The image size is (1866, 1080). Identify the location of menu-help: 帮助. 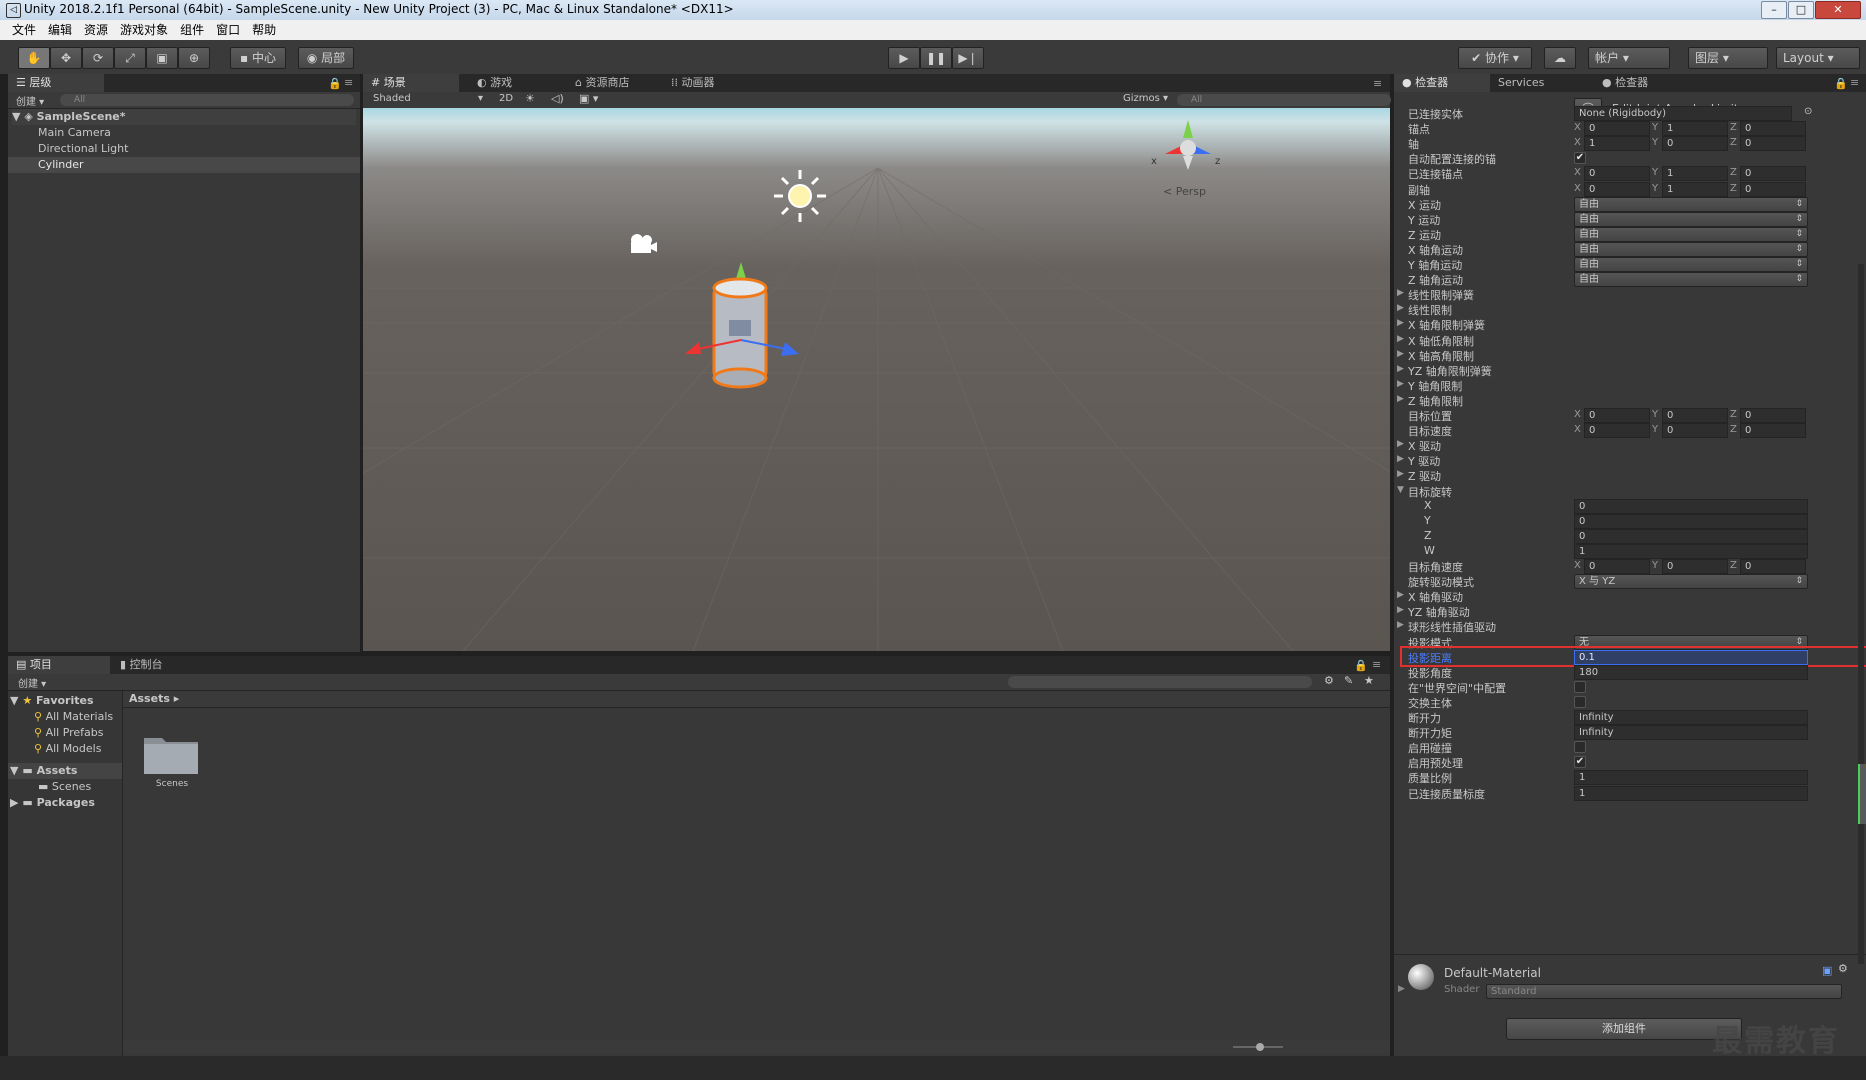
(264, 30).